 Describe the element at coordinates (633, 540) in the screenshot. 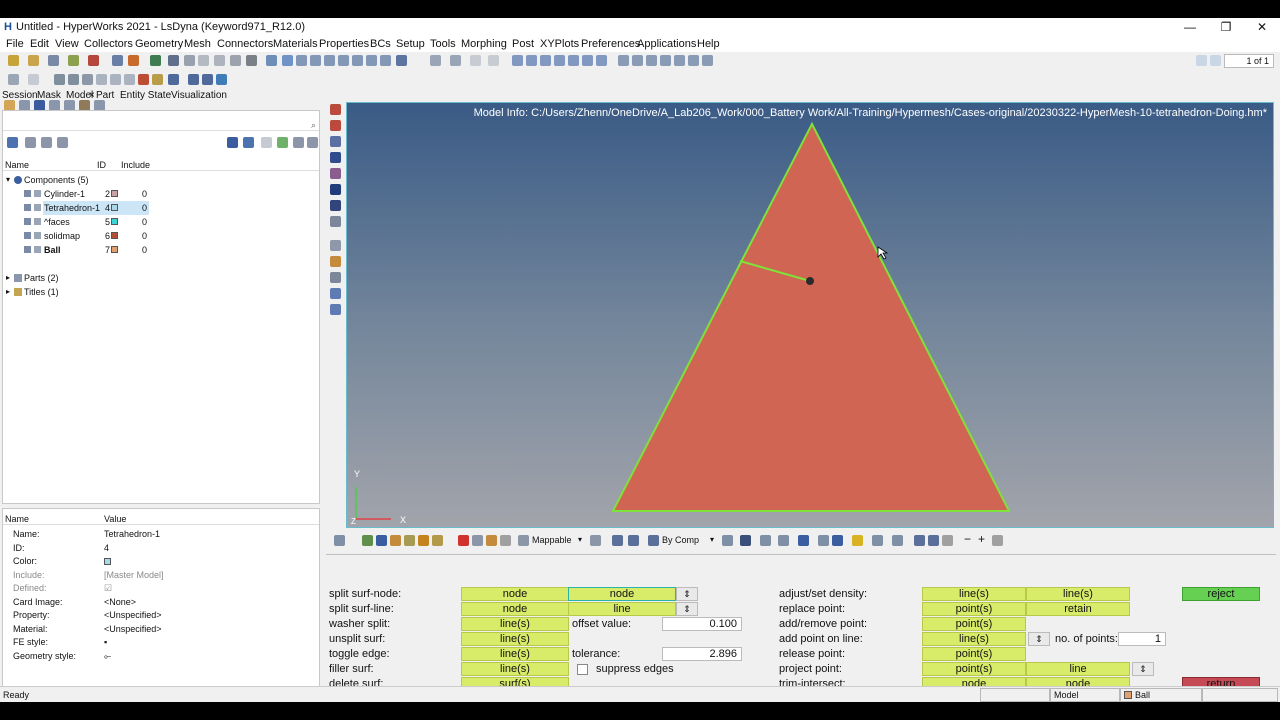

I see `solid-style-icon` at that location.